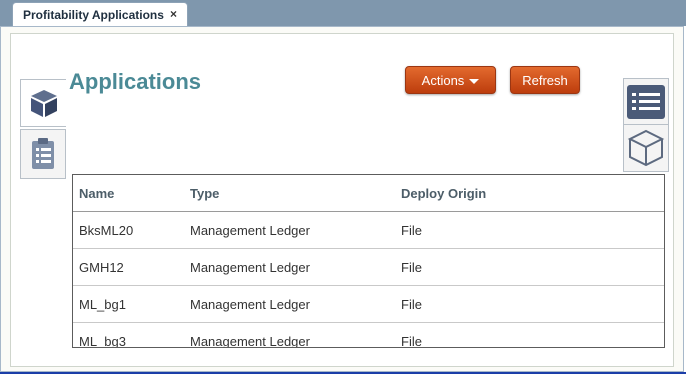 The height and width of the screenshot is (380, 686). What do you see at coordinates (368, 193) in the screenshot?
I see `table-header: Name Type Deploy Origin` at bounding box center [368, 193].